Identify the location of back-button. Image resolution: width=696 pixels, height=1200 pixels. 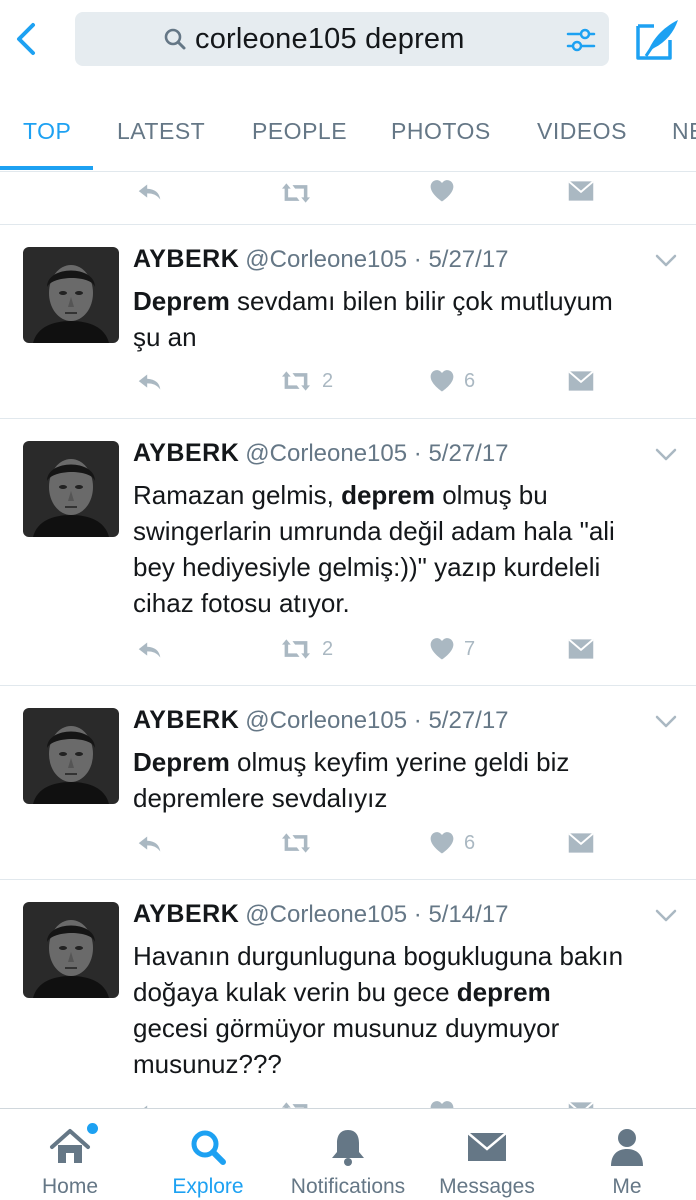
(26, 39).